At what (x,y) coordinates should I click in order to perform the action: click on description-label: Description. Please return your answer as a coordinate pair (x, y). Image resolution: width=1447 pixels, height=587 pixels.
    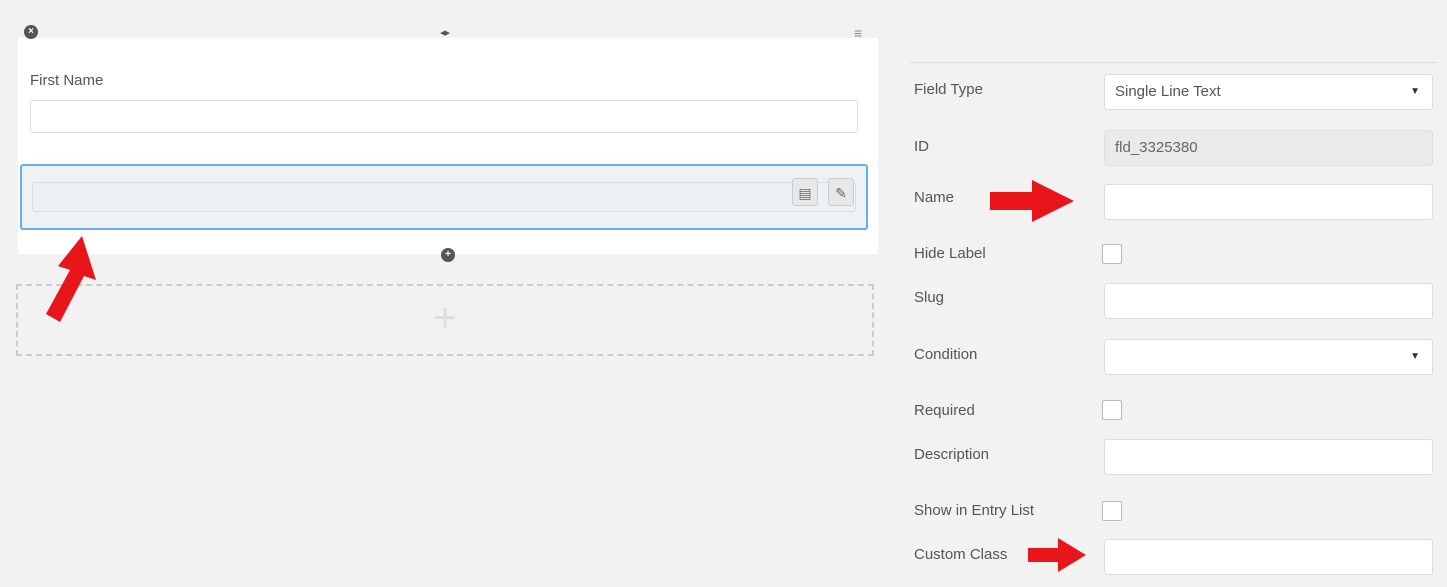
    Looking at the image, I should click on (952, 454).